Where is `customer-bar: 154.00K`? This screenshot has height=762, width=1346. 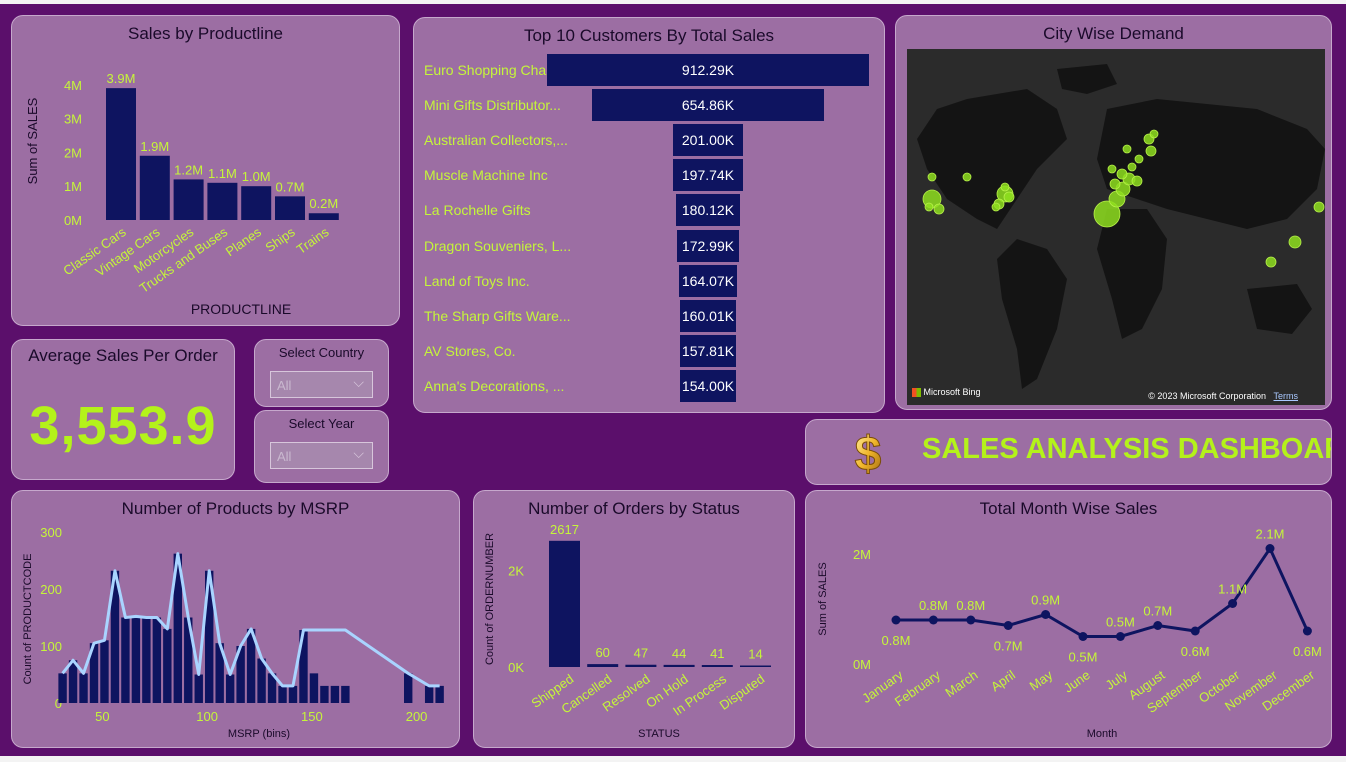
customer-bar: 154.00K is located at coordinates (708, 385).